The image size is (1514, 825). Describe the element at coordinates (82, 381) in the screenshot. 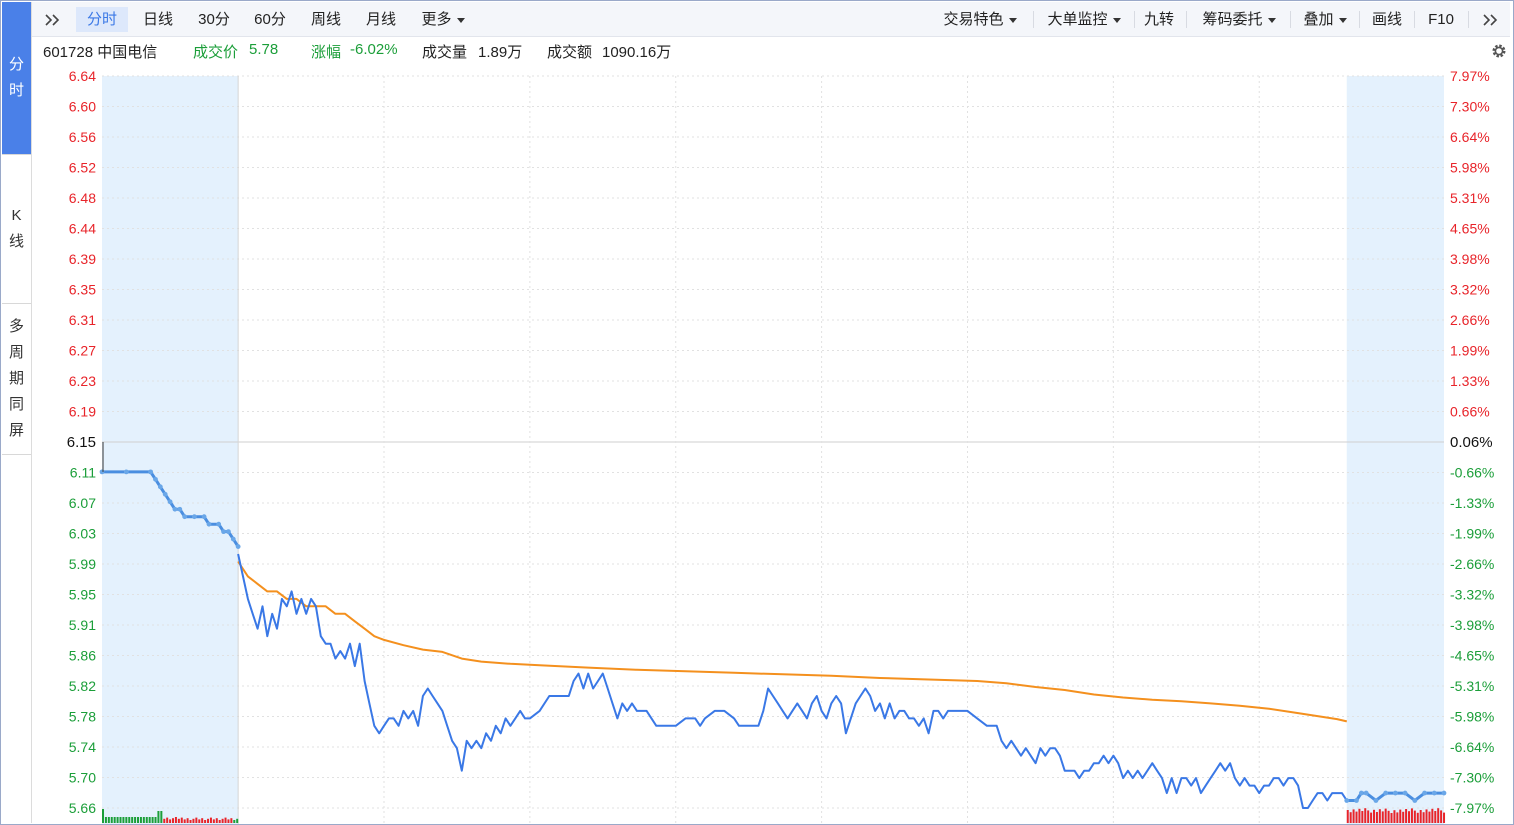

I see `y-left-tick-label: 6.23` at that location.